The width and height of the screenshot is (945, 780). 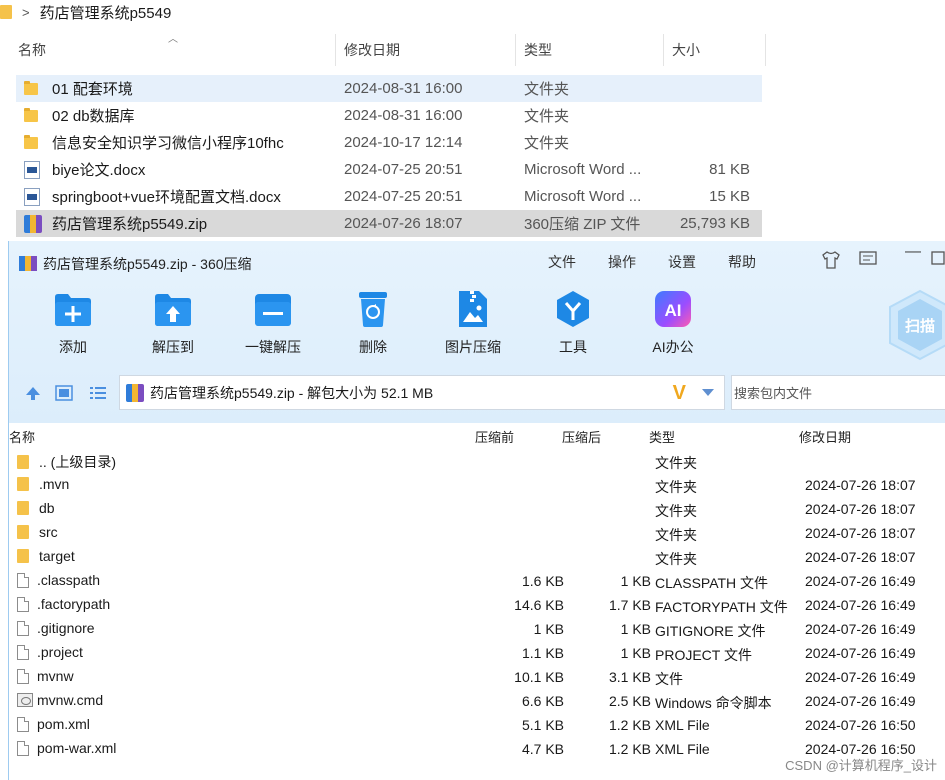 I want to click on search-input: 搜索包内文件, so click(x=838, y=392).